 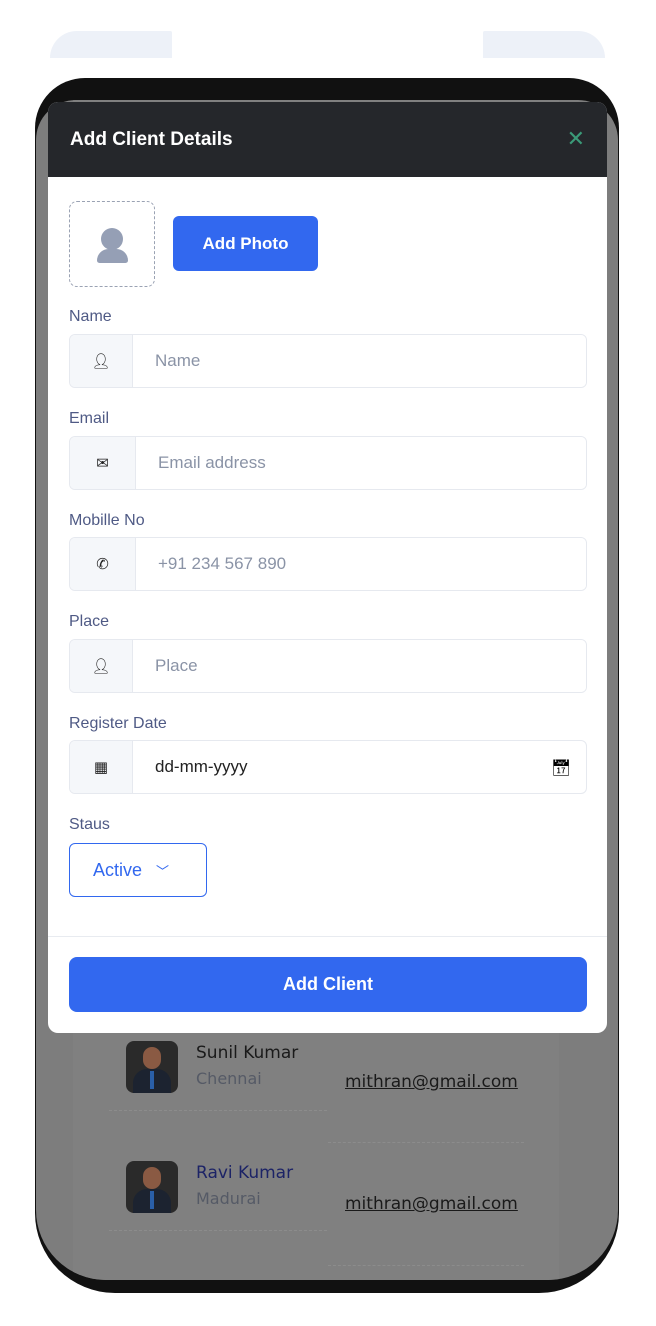 I want to click on register-date-field: ▦ 📅︎, so click(x=328, y=767).